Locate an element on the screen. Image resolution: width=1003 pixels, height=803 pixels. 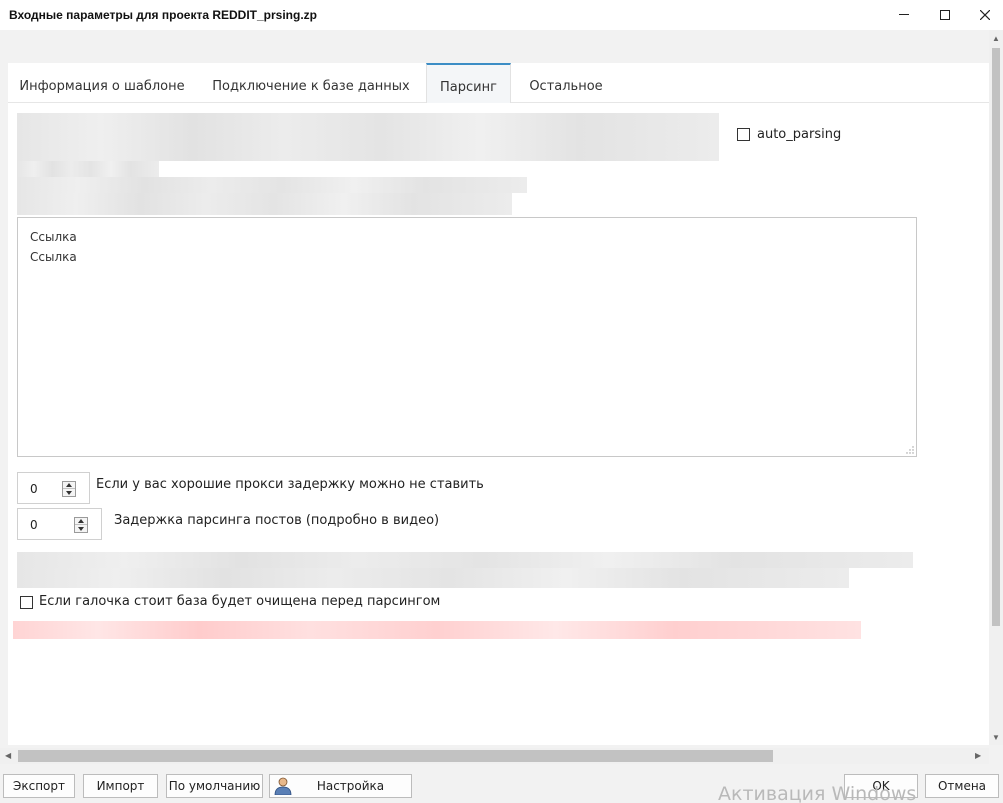
redacted-warning-text is located at coordinates (437, 630).